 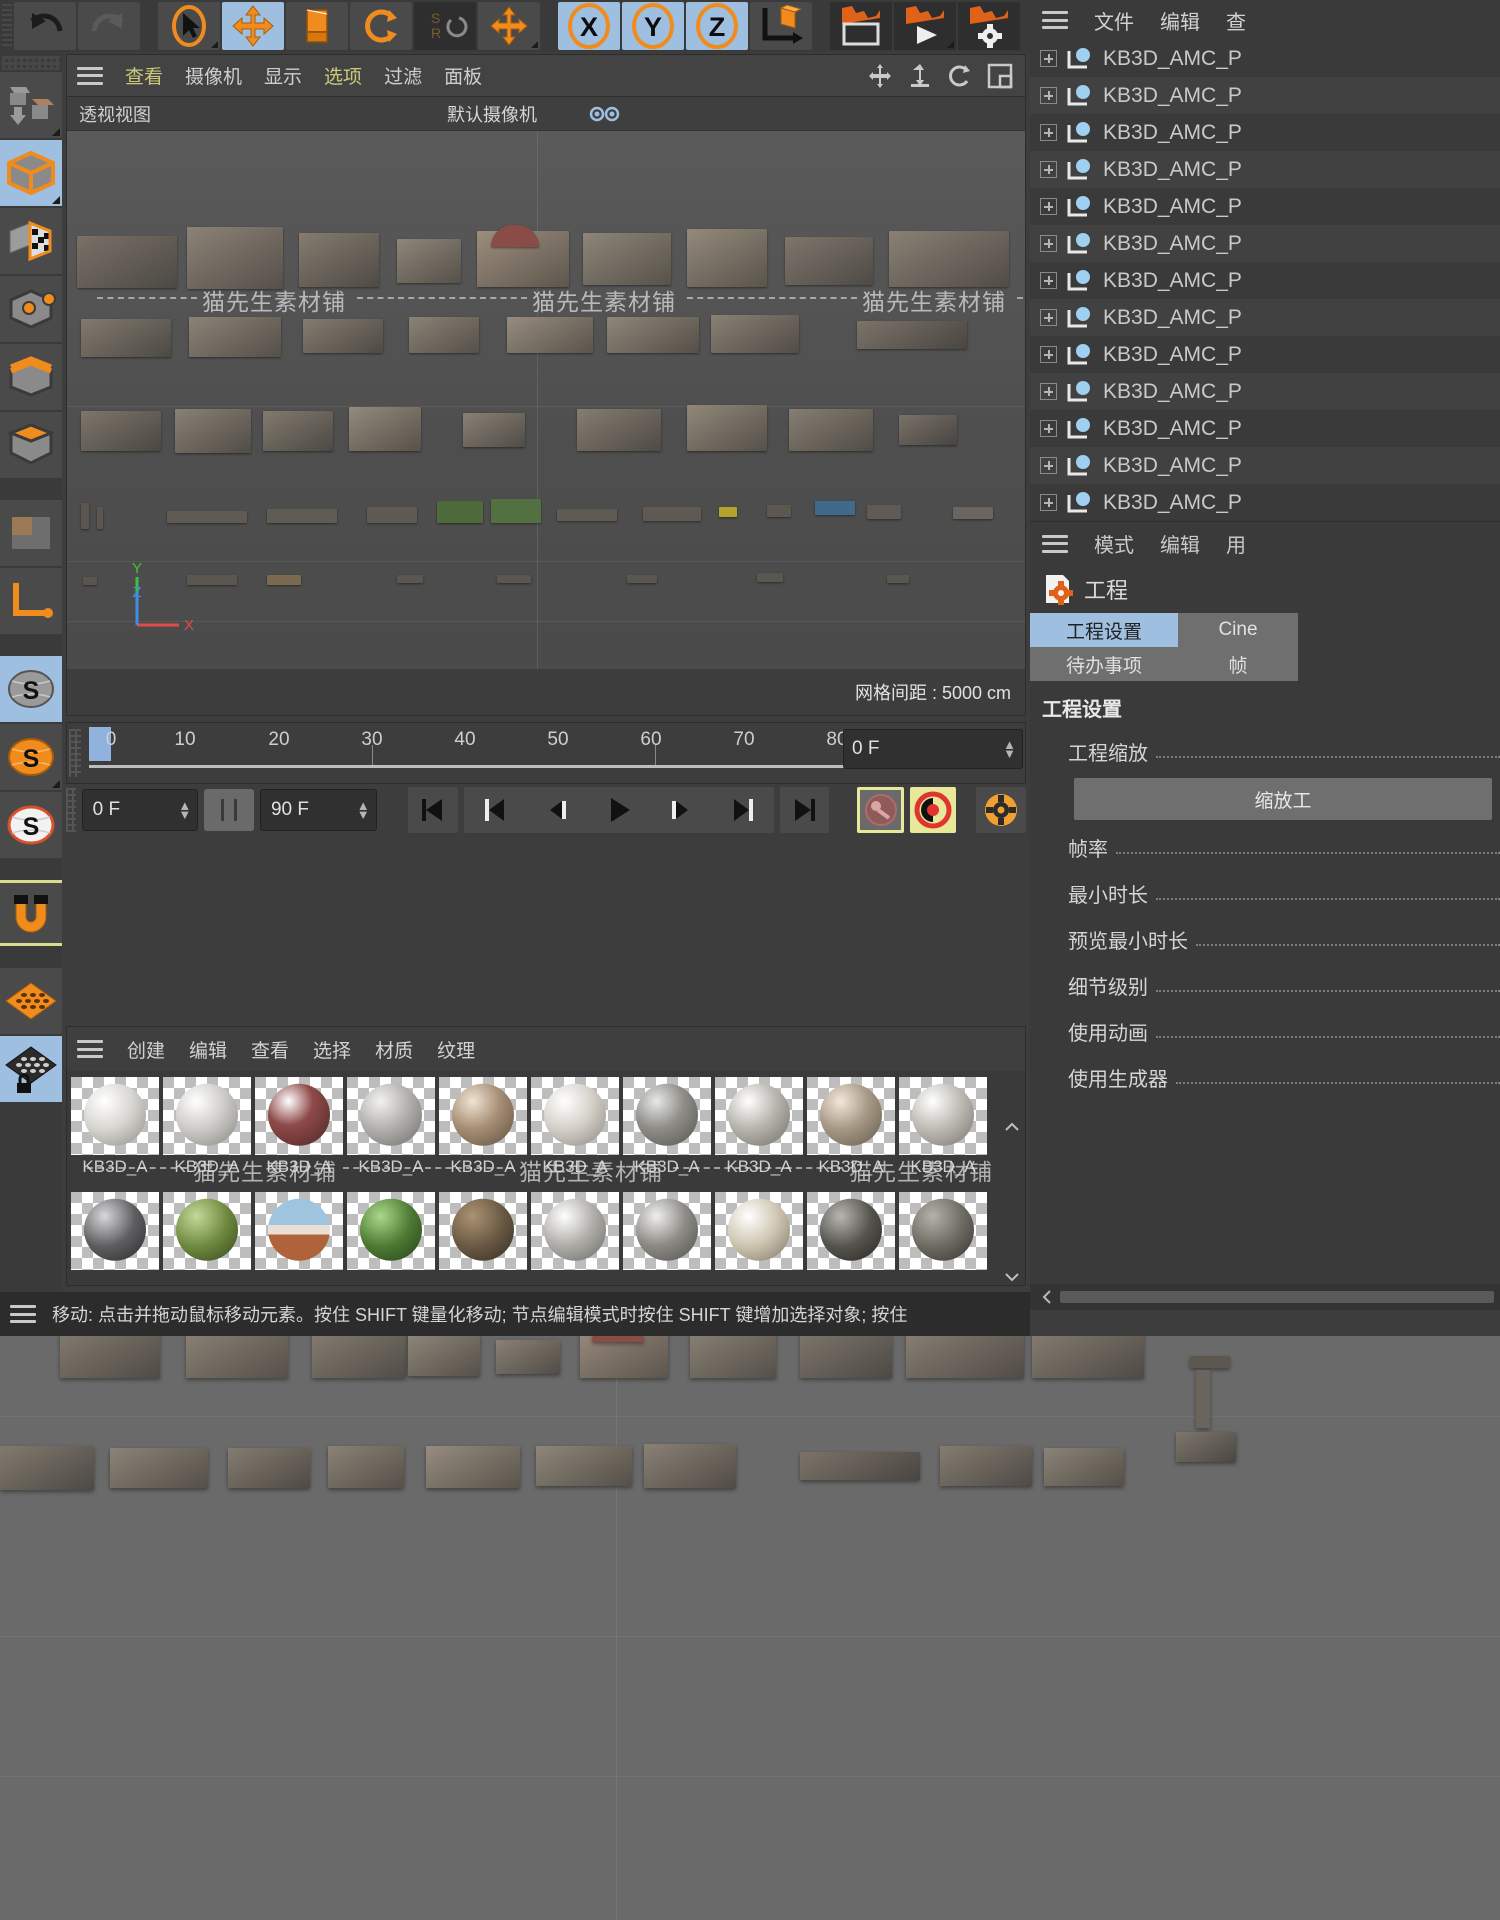 I want to click on timeline-ruler: 0 10 20 30 40 50 60 70 80 90 0 F ▲▼, so click(x=546, y=753).